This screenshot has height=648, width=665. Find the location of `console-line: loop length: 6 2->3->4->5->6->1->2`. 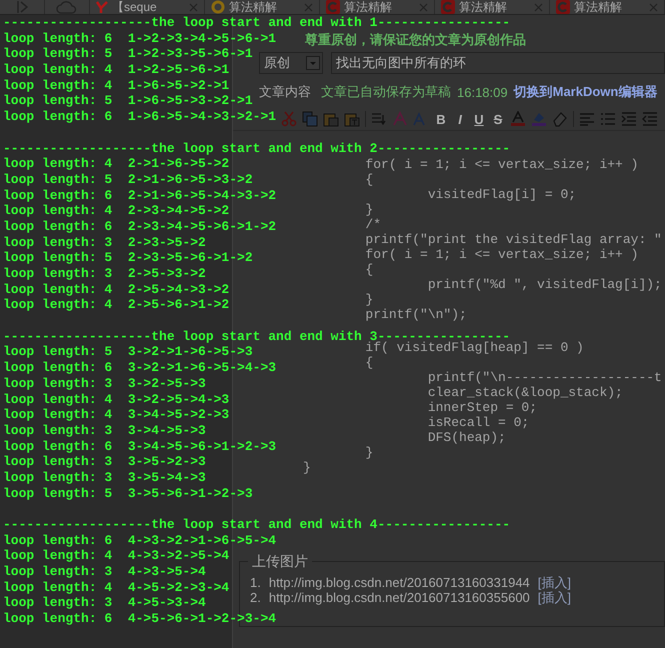

console-line: loop length: 6 2->3->4->5->6->1->2 is located at coordinates (139, 226).